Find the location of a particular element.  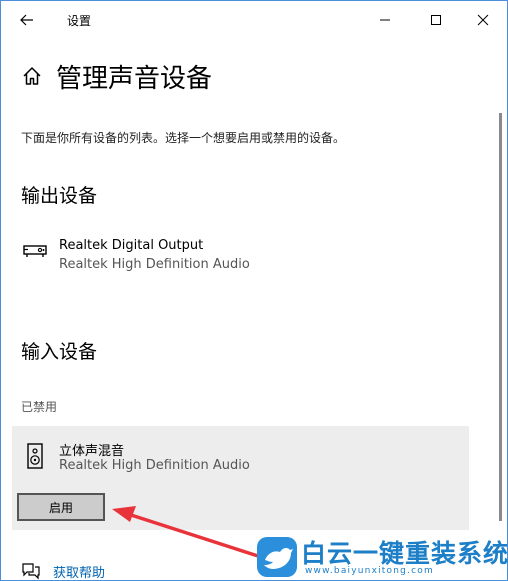

watermark: 白云一键重装系统 www.baiyunxitong.com is located at coordinates (380, 558).